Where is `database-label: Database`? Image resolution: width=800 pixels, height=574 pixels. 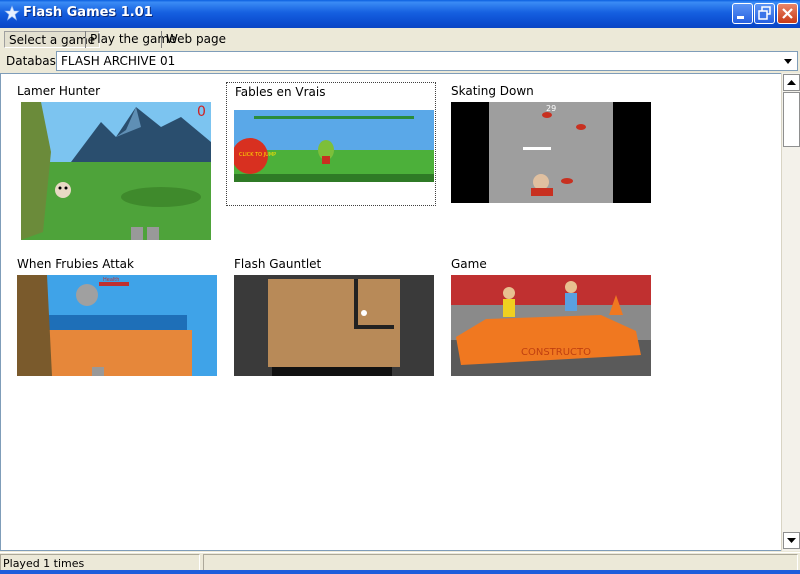
database-label: Database is located at coordinates (35, 61).